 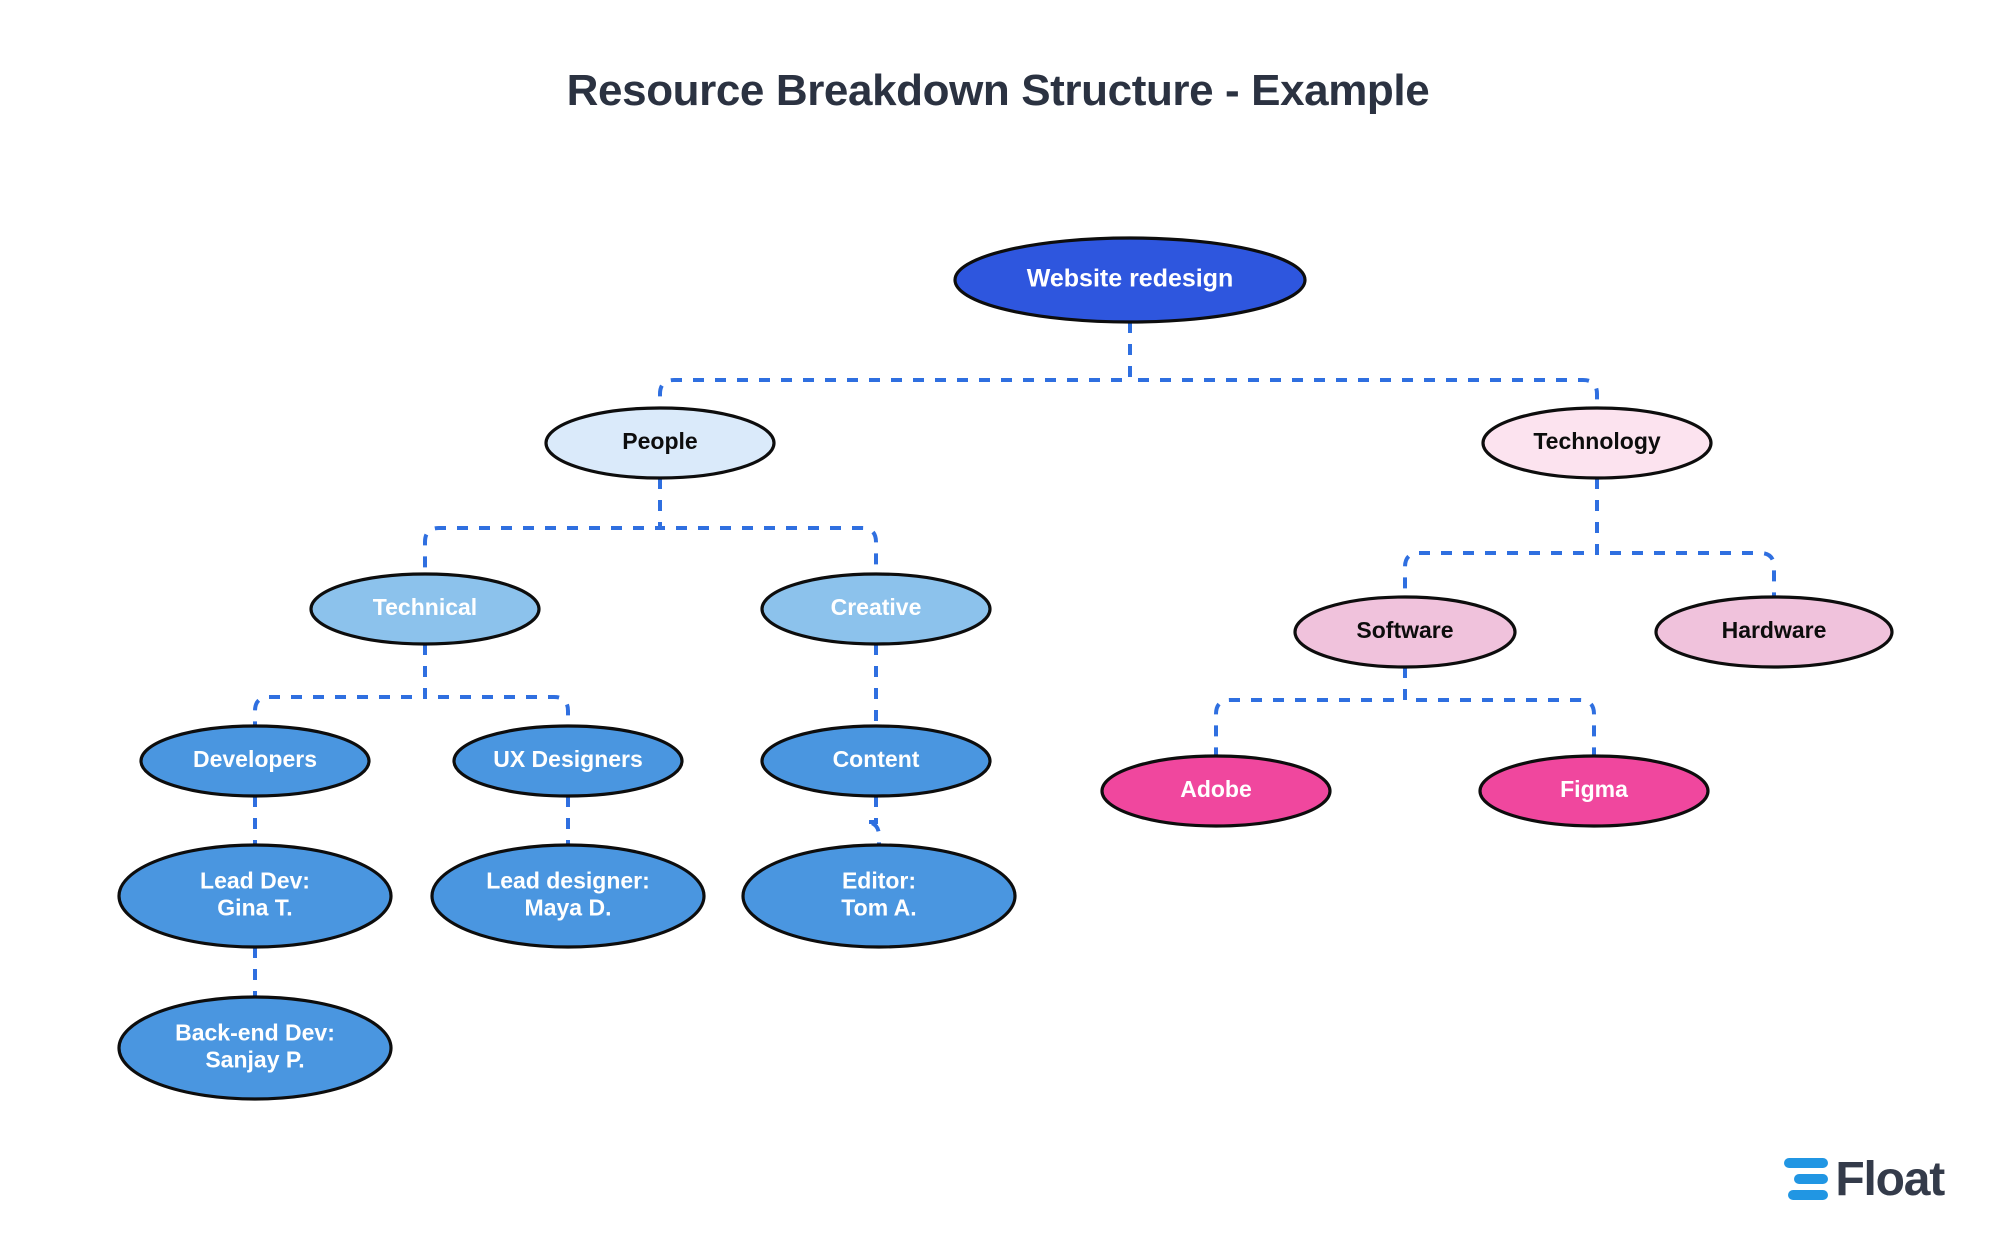 I want to click on node-lead-designer: Lead designer:Maya D., so click(x=568, y=896).